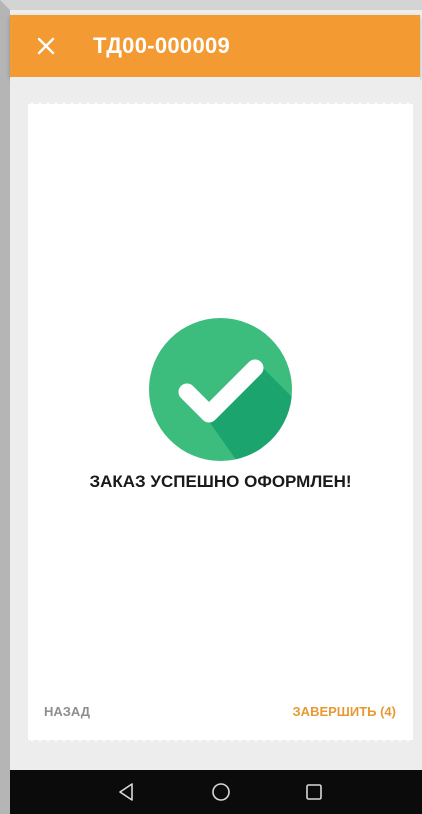 The height and width of the screenshot is (814, 422). What do you see at coordinates (220, 389) in the screenshot?
I see `checkmark-circle-icon` at bounding box center [220, 389].